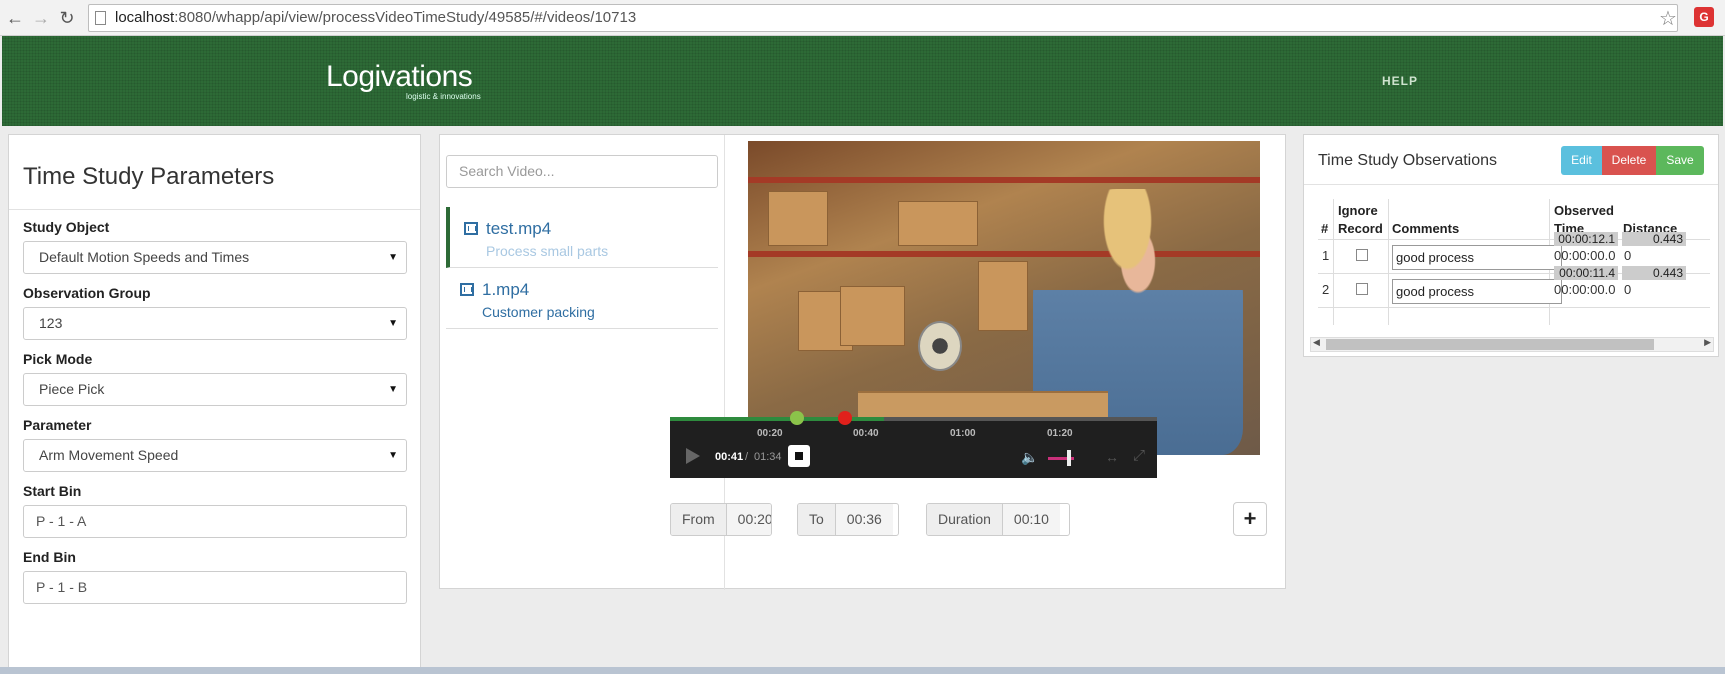 Image resolution: width=1725 pixels, height=674 pixels. I want to click on panel-title: Time Study Parameters, so click(214, 172).